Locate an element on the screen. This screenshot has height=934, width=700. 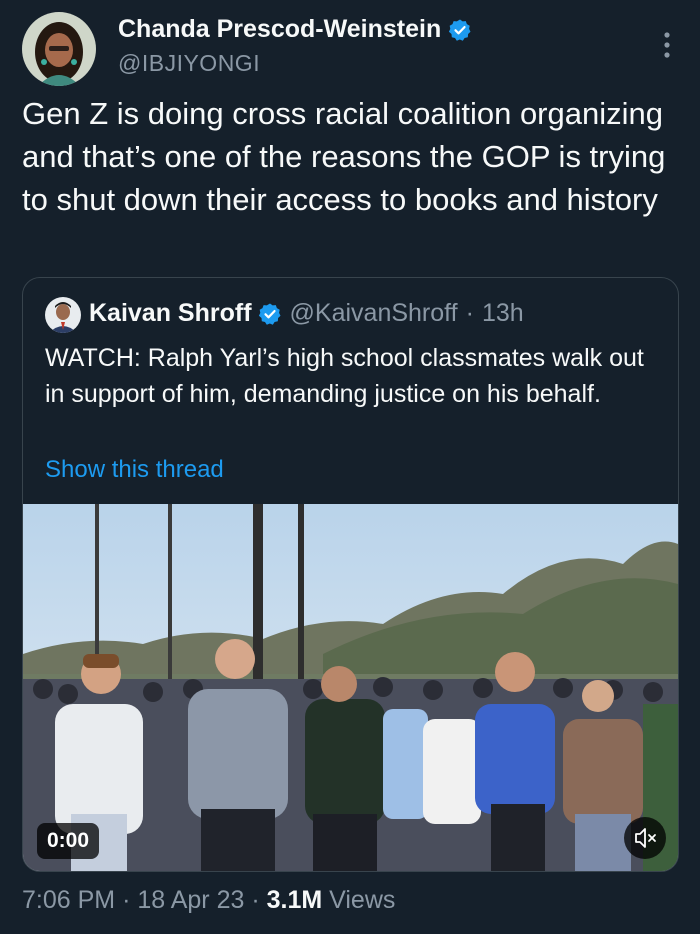
video-timecode: 0:00 is located at coordinates (68, 841).